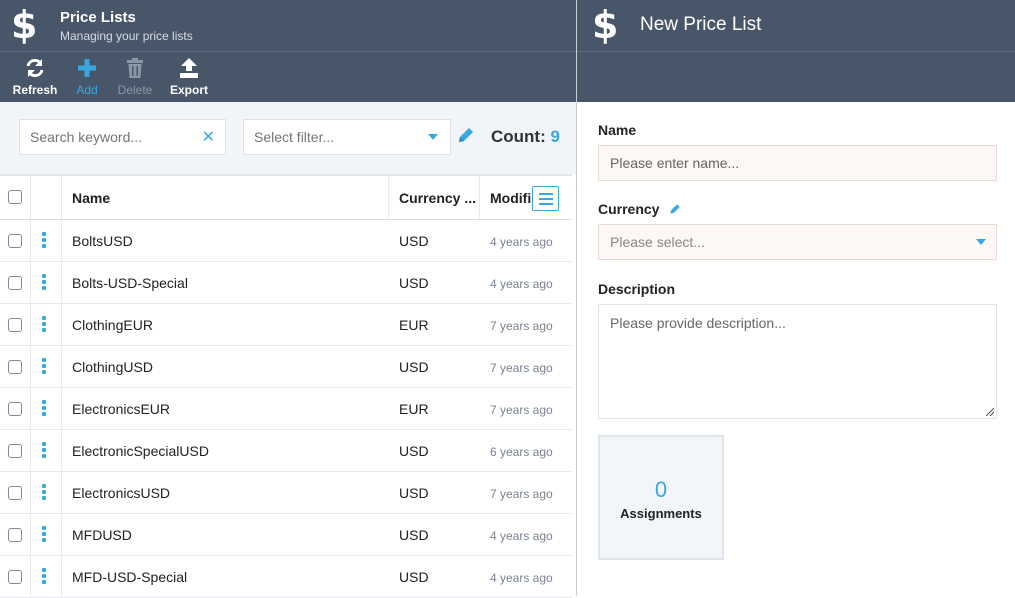  I want to click on column-header-name: Name, so click(225, 197).